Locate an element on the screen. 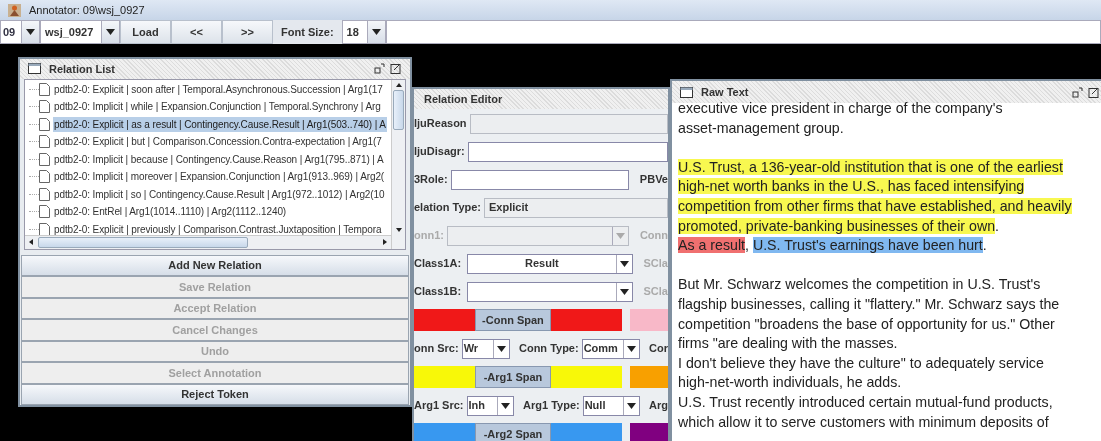 This screenshot has width=1101, height=441. field-label: Conn is located at coordinates (653, 236).